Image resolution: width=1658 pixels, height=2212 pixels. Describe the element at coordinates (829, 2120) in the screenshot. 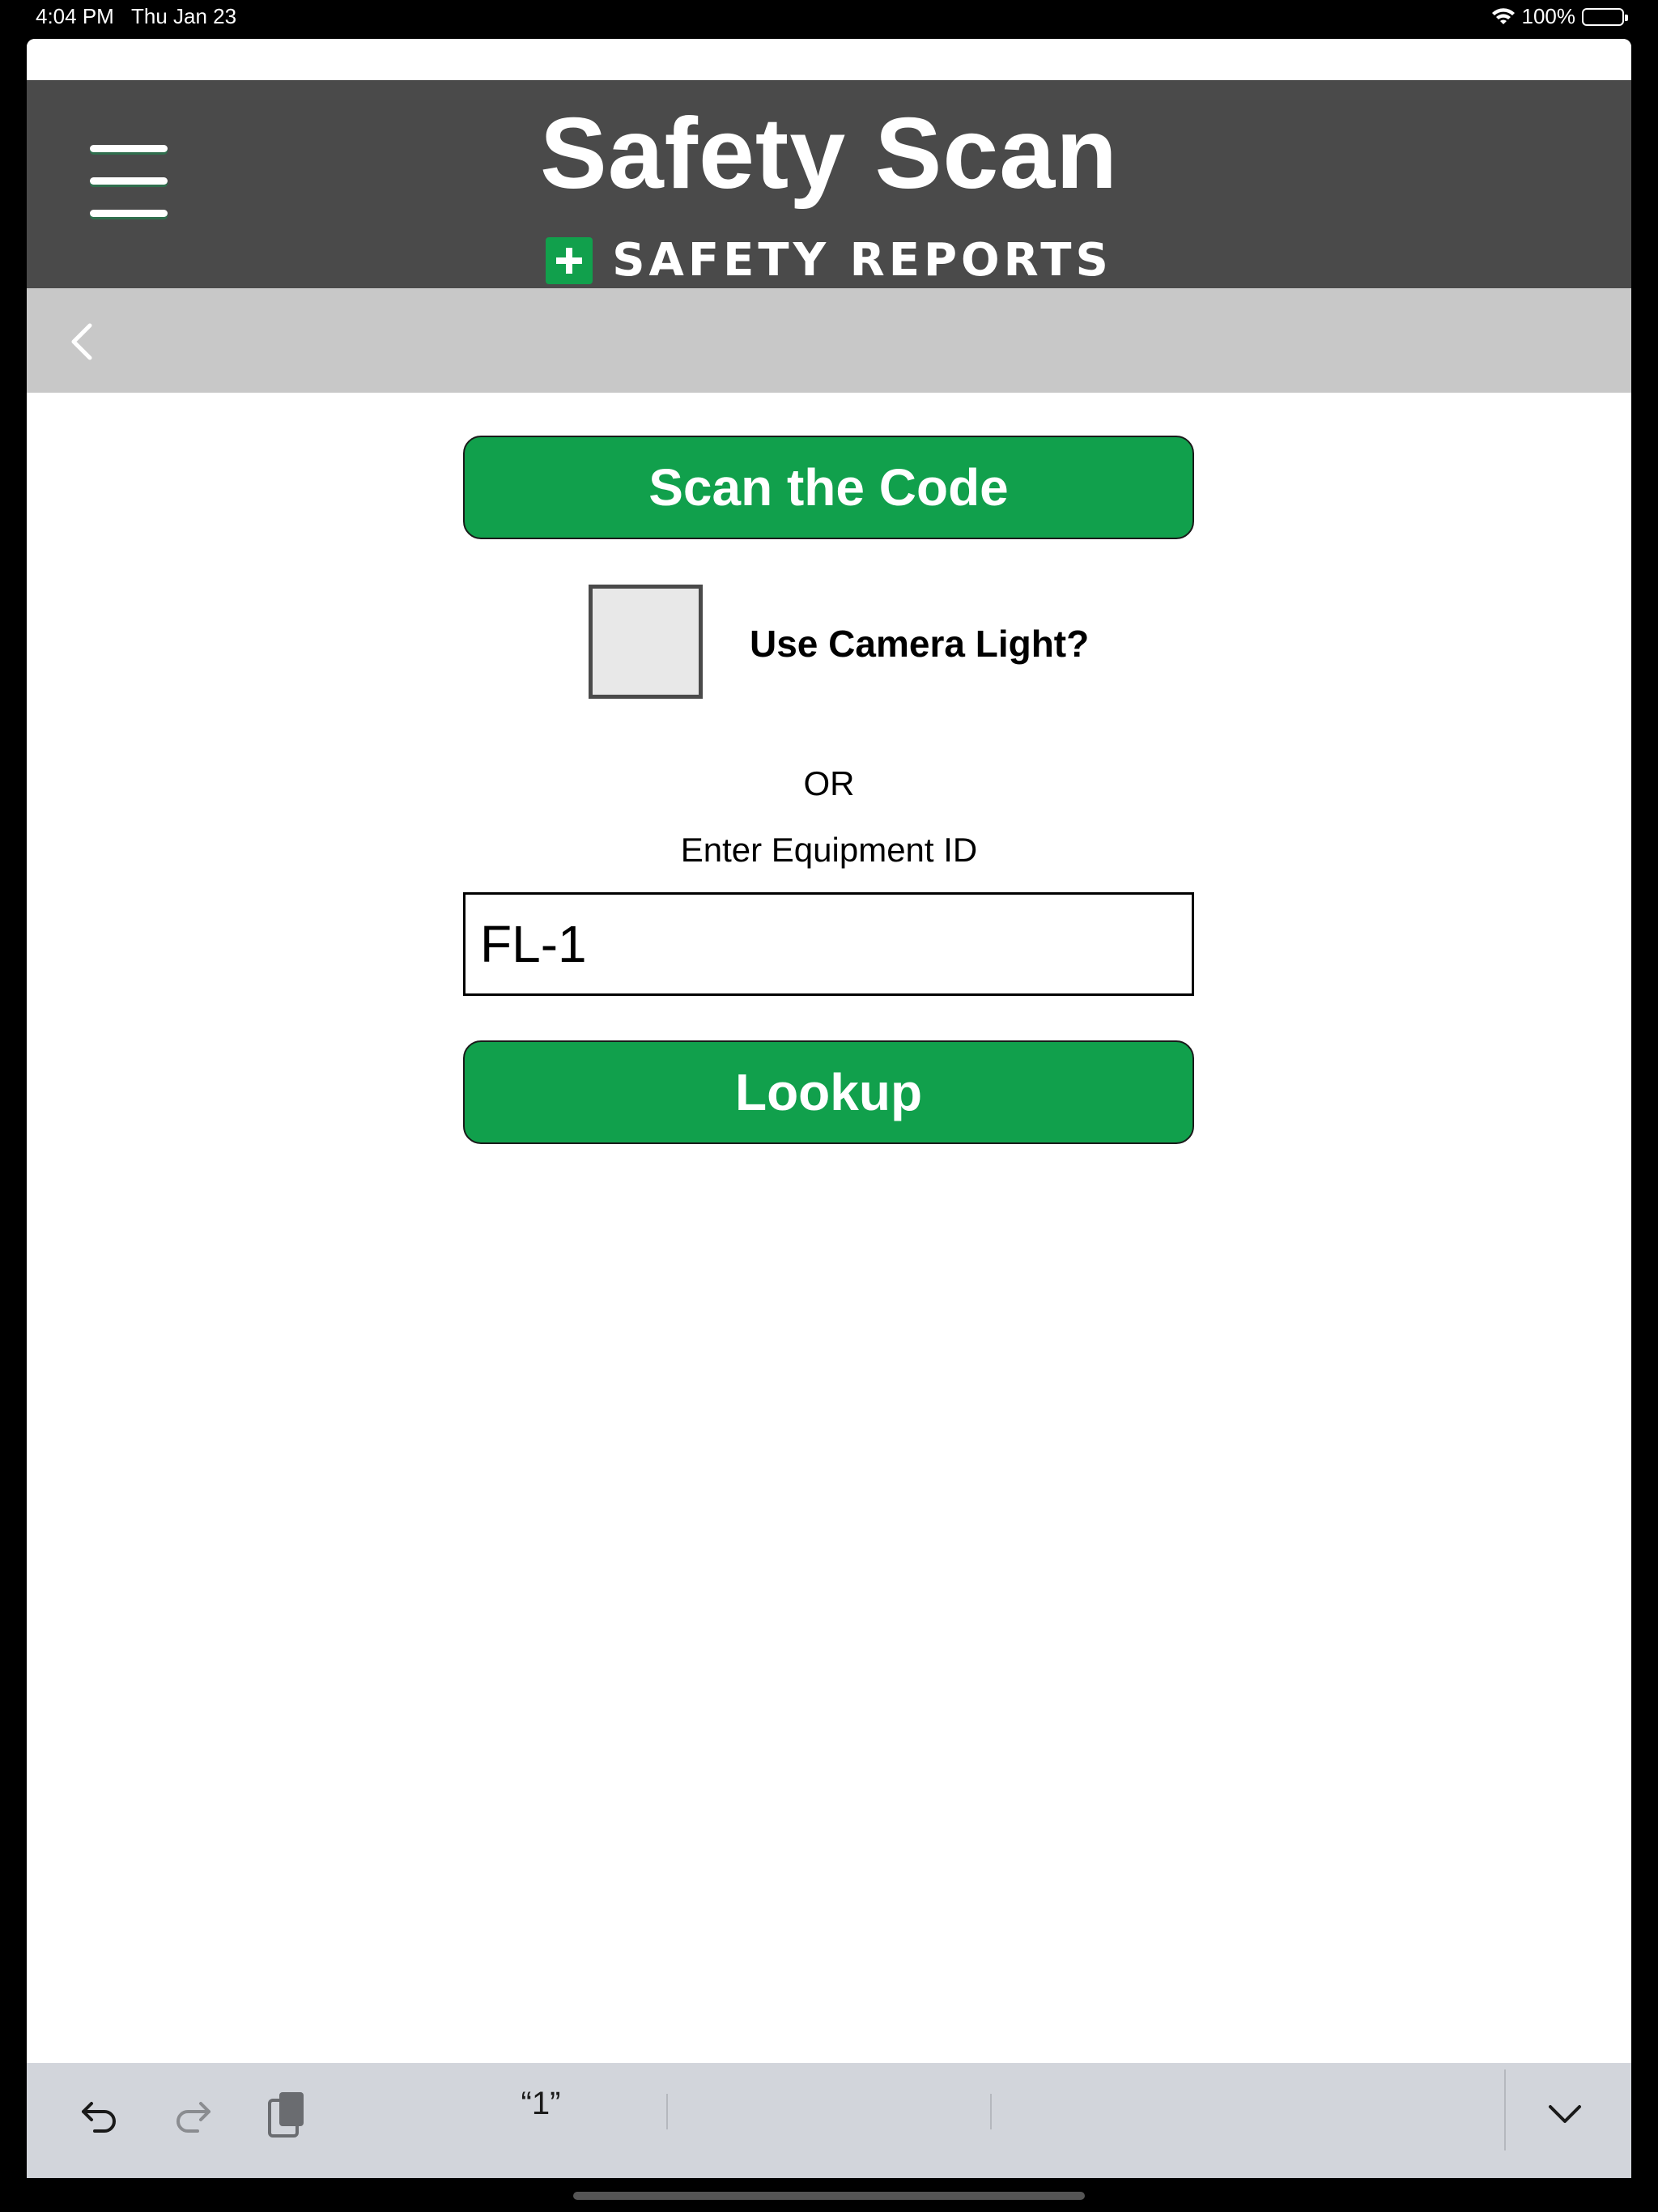

I see `keyboard-shortcut-bar: “1”` at that location.